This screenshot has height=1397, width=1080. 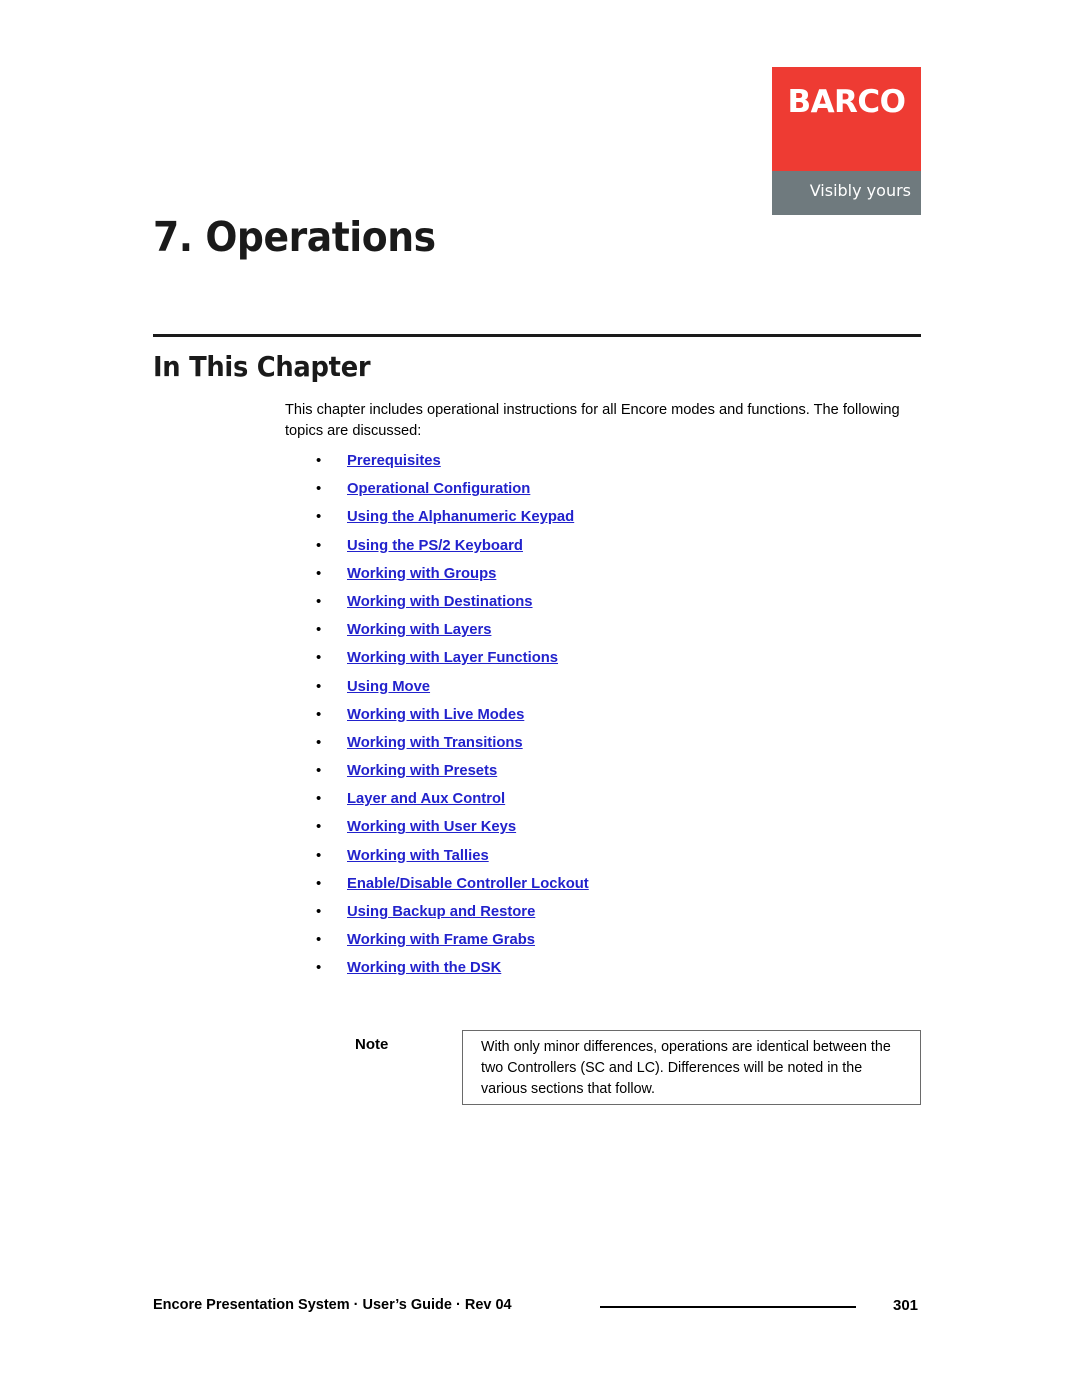 What do you see at coordinates (613, 940) in the screenshot?
I see `list-item: • Working with Frame Grabs` at bounding box center [613, 940].